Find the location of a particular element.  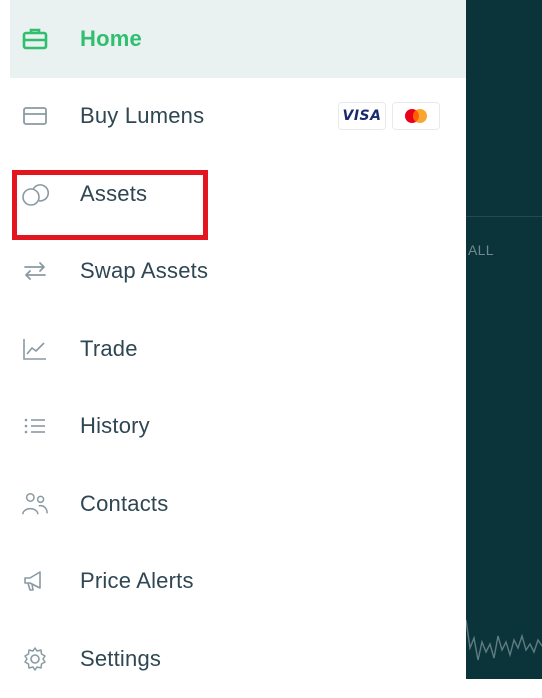

visa-badge: VISA is located at coordinates (362, 116).